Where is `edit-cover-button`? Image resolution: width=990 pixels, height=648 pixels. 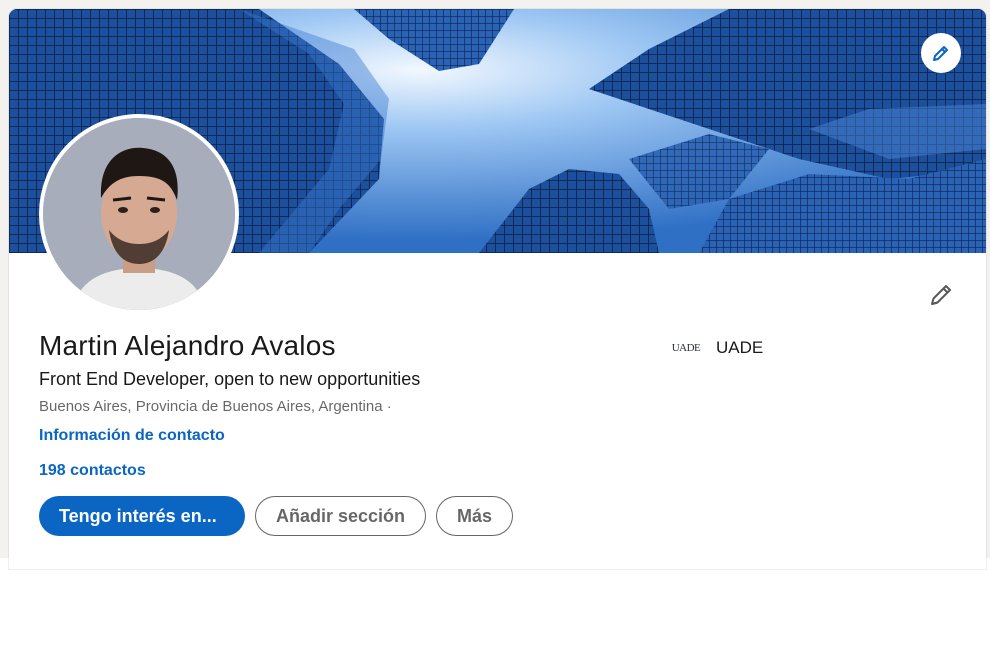
edit-cover-button is located at coordinates (941, 53).